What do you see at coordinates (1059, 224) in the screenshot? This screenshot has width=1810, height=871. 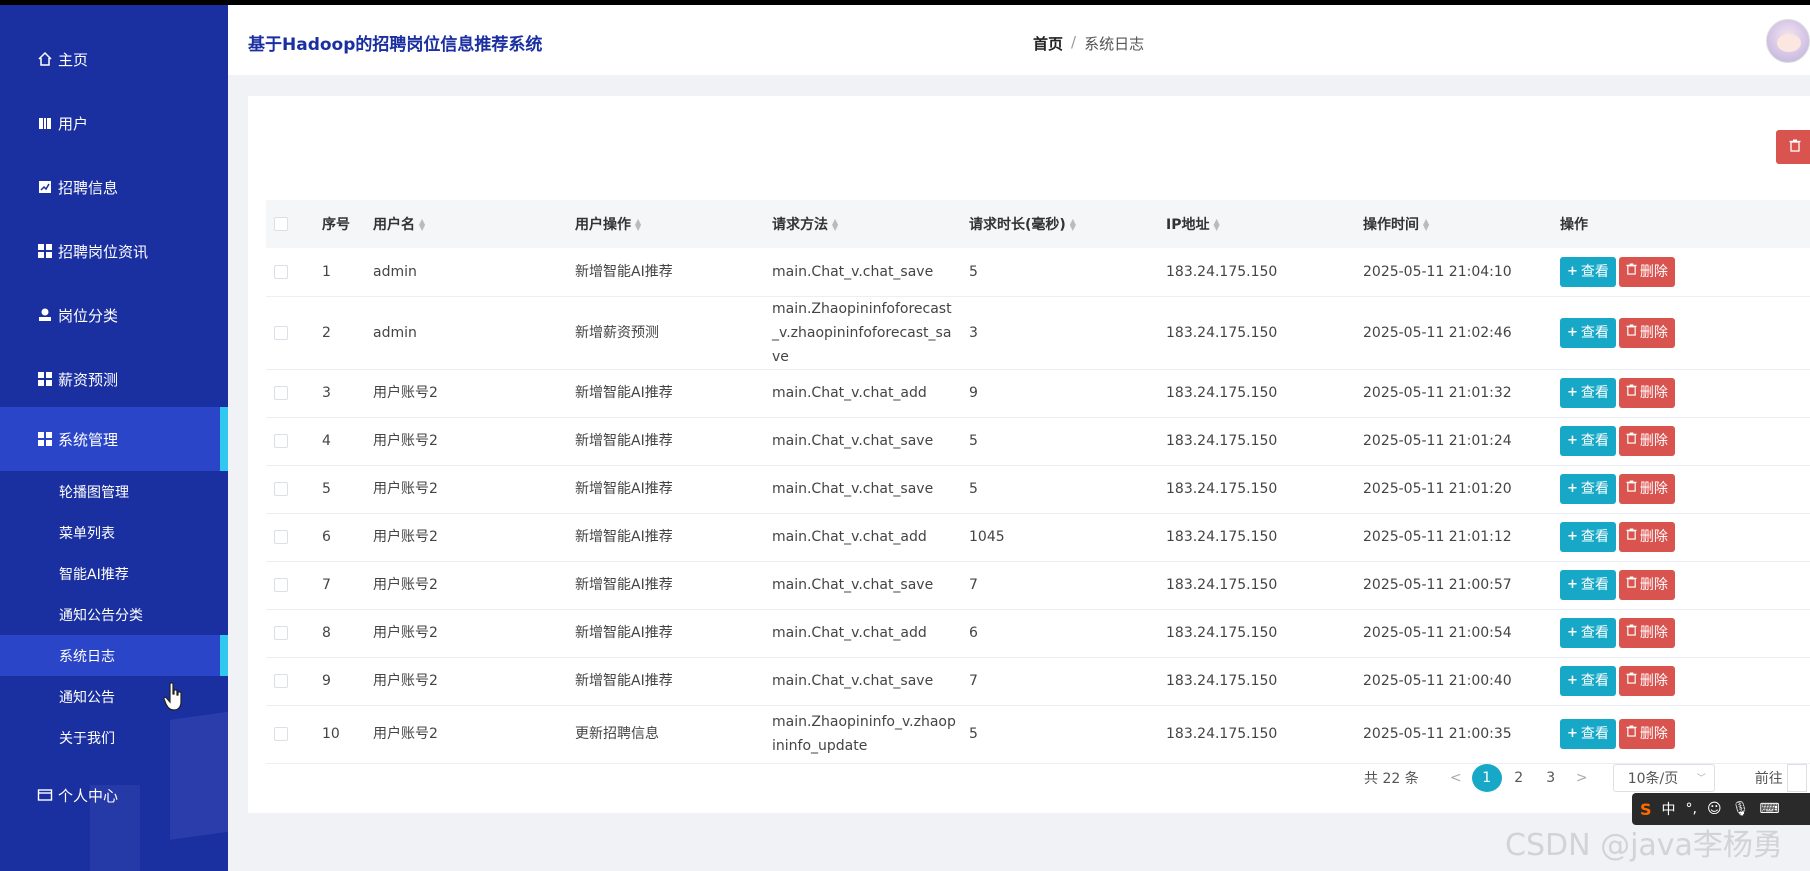 I see `col-header-duration: 请求时长(毫秒) ▲ ▼` at bounding box center [1059, 224].